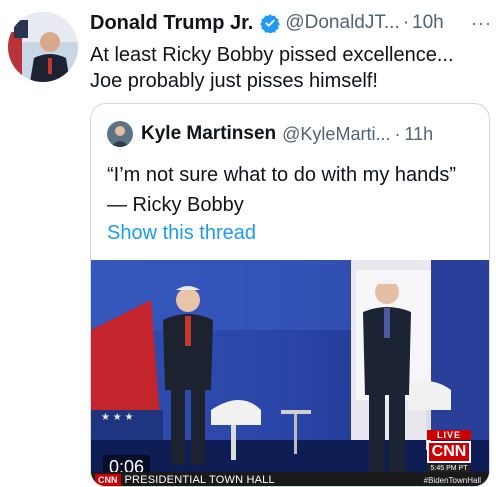 Image resolution: width=500 pixels, height=487 pixels. What do you see at coordinates (481, 23) in the screenshot?
I see `more-options-icon: ···` at bounding box center [481, 23].